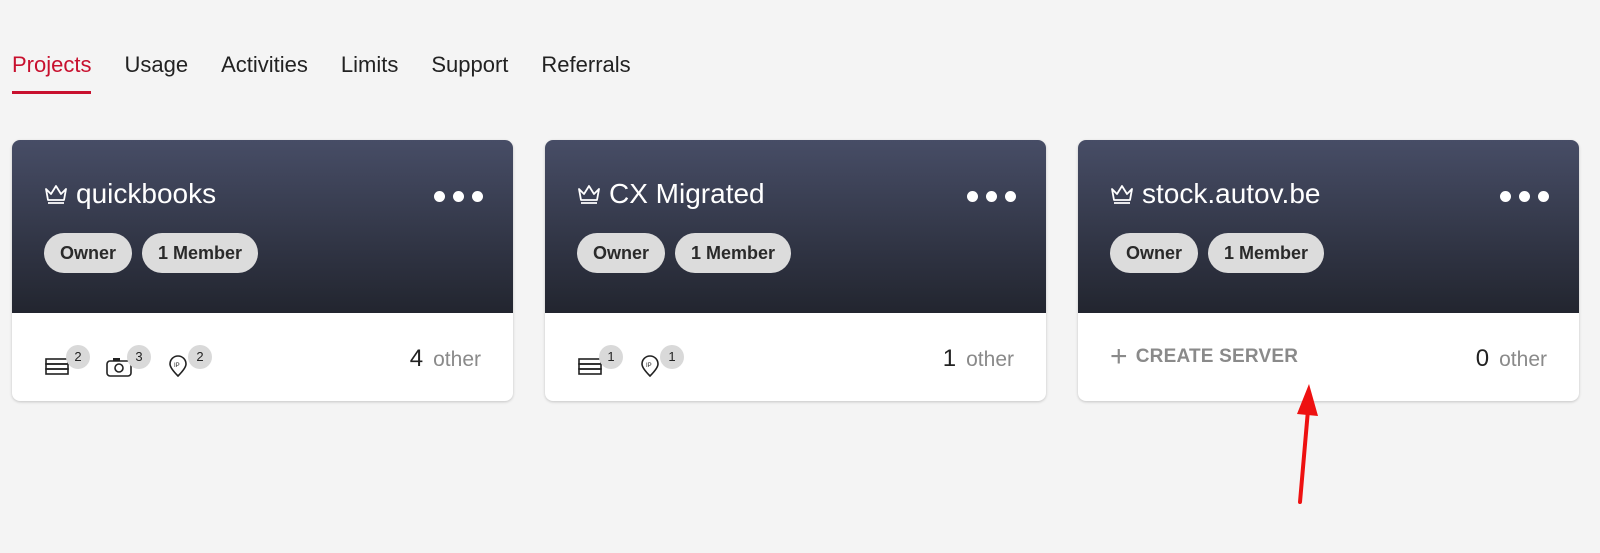  What do you see at coordinates (469, 71) in the screenshot?
I see `tab-support: Support` at bounding box center [469, 71].